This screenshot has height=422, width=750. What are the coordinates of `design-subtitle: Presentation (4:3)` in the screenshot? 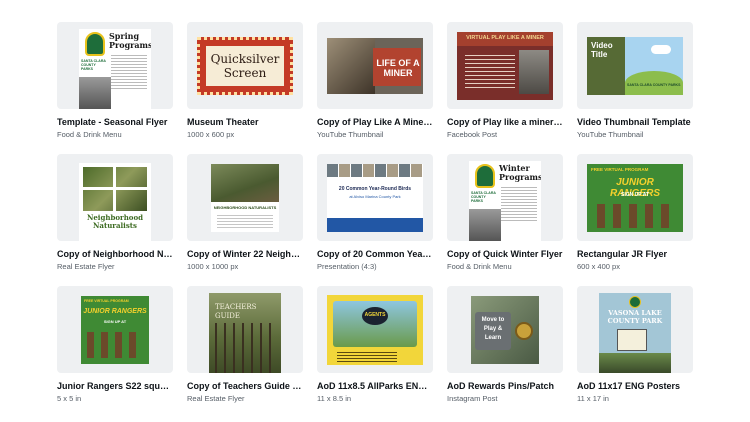 It's located at (347, 266).